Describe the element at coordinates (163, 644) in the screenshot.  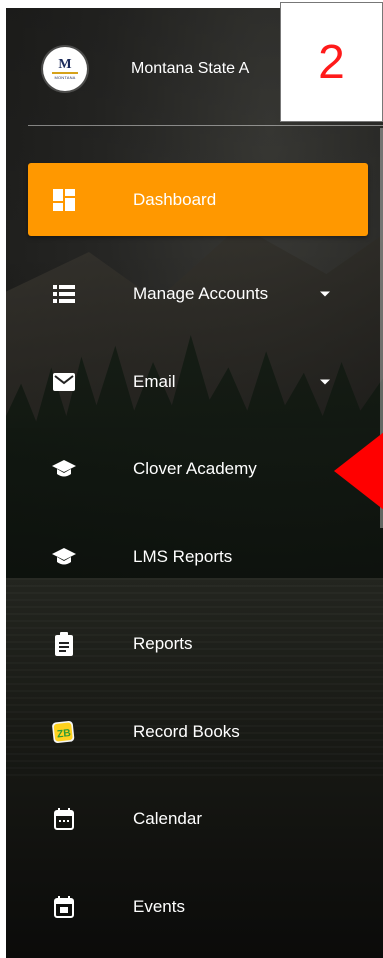
I see `nav-label-reports: Reports` at that location.